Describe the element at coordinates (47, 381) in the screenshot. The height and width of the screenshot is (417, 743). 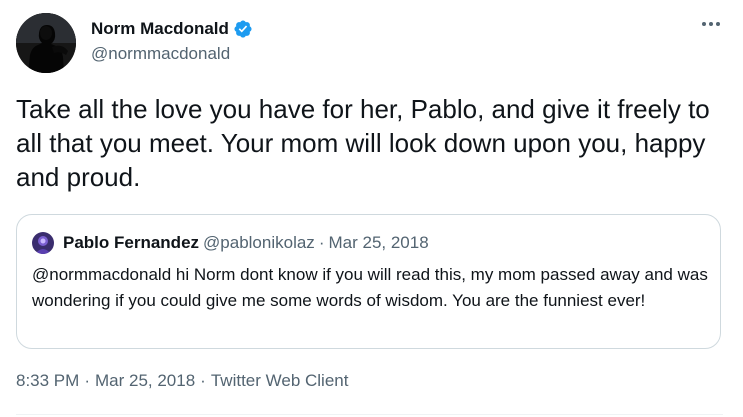
I see `tweet-time: 8:33 PM` at that location.